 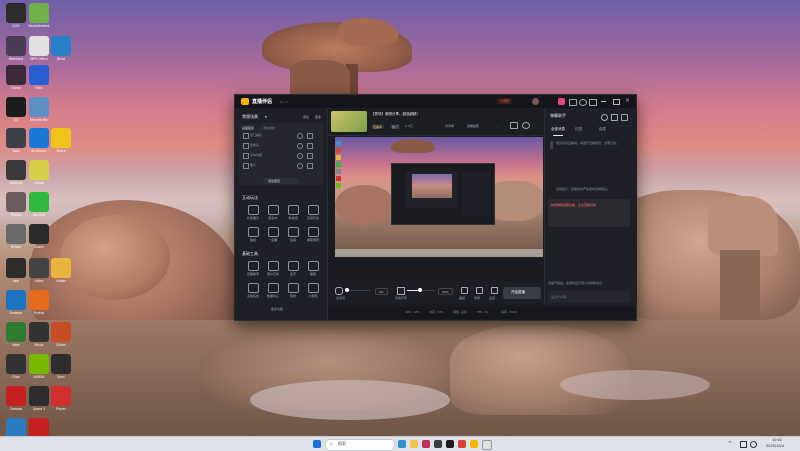 What do you see at coordinates (616, 102) in the screenshot?
I see `maximize-icon` at bounding box center [616, 102].